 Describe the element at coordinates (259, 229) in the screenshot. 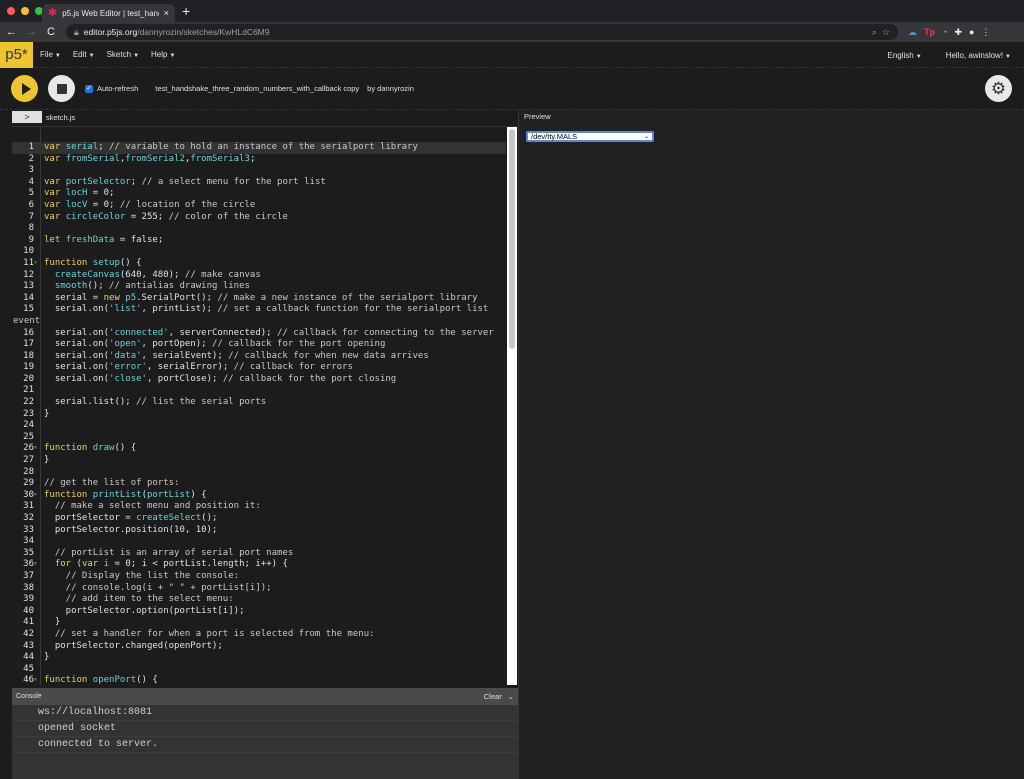

I see `code-line: 8` at that location.